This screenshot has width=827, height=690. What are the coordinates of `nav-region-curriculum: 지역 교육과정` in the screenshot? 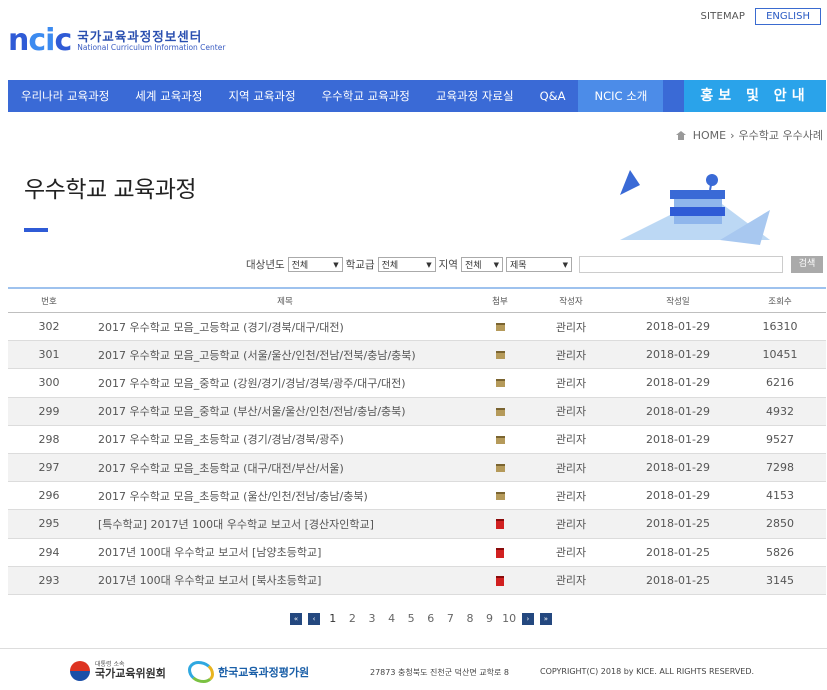 It's located at (261, 96).